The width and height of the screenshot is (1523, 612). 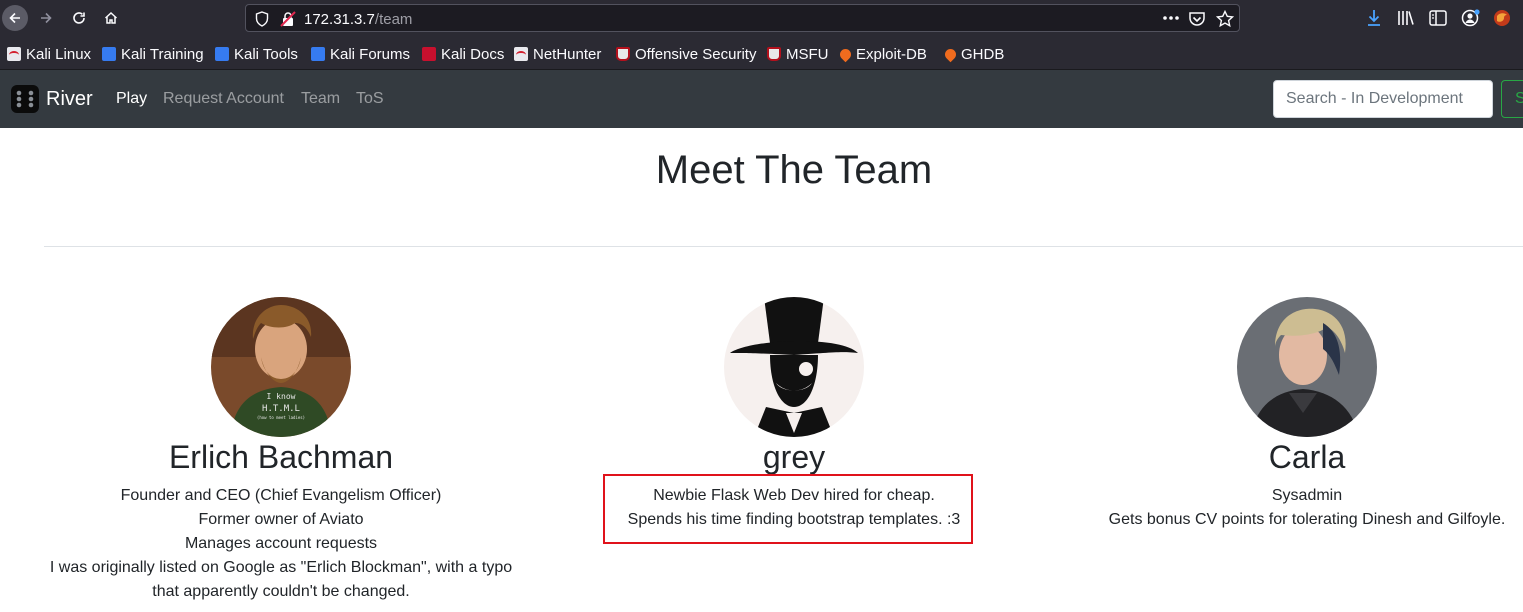 What do you see at coordinates (1171, 18) in the screenshot?
I see `more-actions-icon` at bounding box center [1171, 18].